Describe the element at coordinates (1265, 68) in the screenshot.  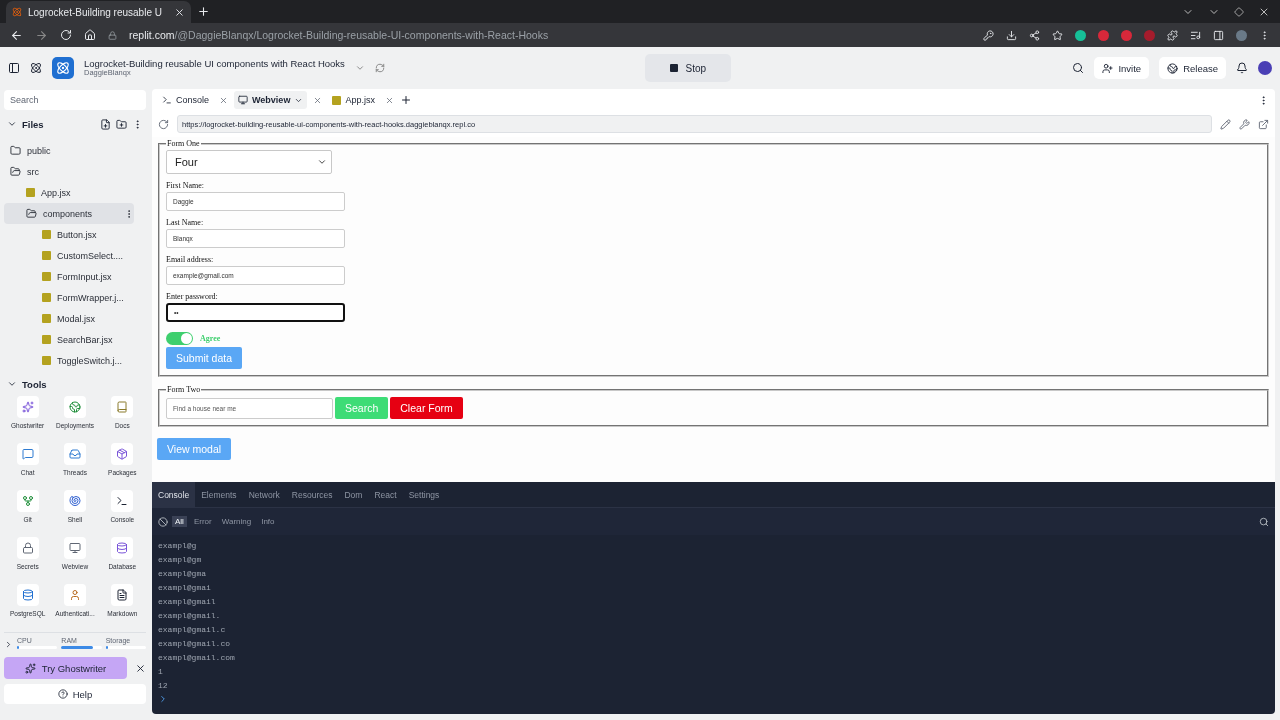
I see `user-avatar` at that location.